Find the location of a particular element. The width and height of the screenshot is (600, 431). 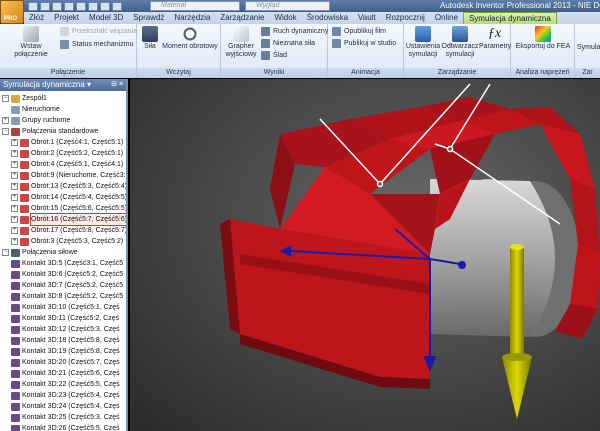

tab-assemble: Złóż is located at coordinates (36, 18).